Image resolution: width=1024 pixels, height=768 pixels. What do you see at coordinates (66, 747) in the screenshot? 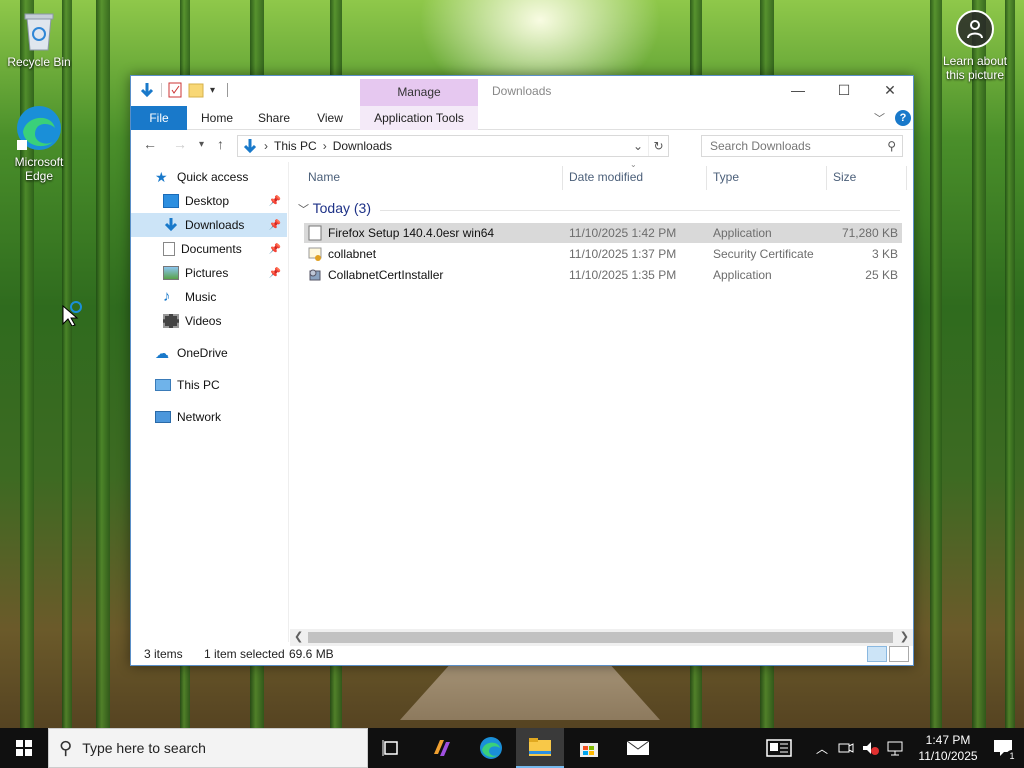
I see `search-icon: ⚲` at bounding box center [66, 747].